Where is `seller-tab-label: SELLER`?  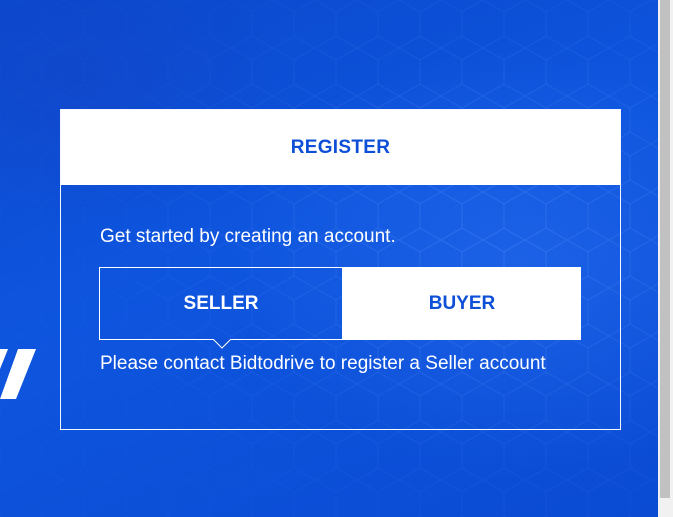
seller-tab-label: SELLER is located at coordinates (221, 303).